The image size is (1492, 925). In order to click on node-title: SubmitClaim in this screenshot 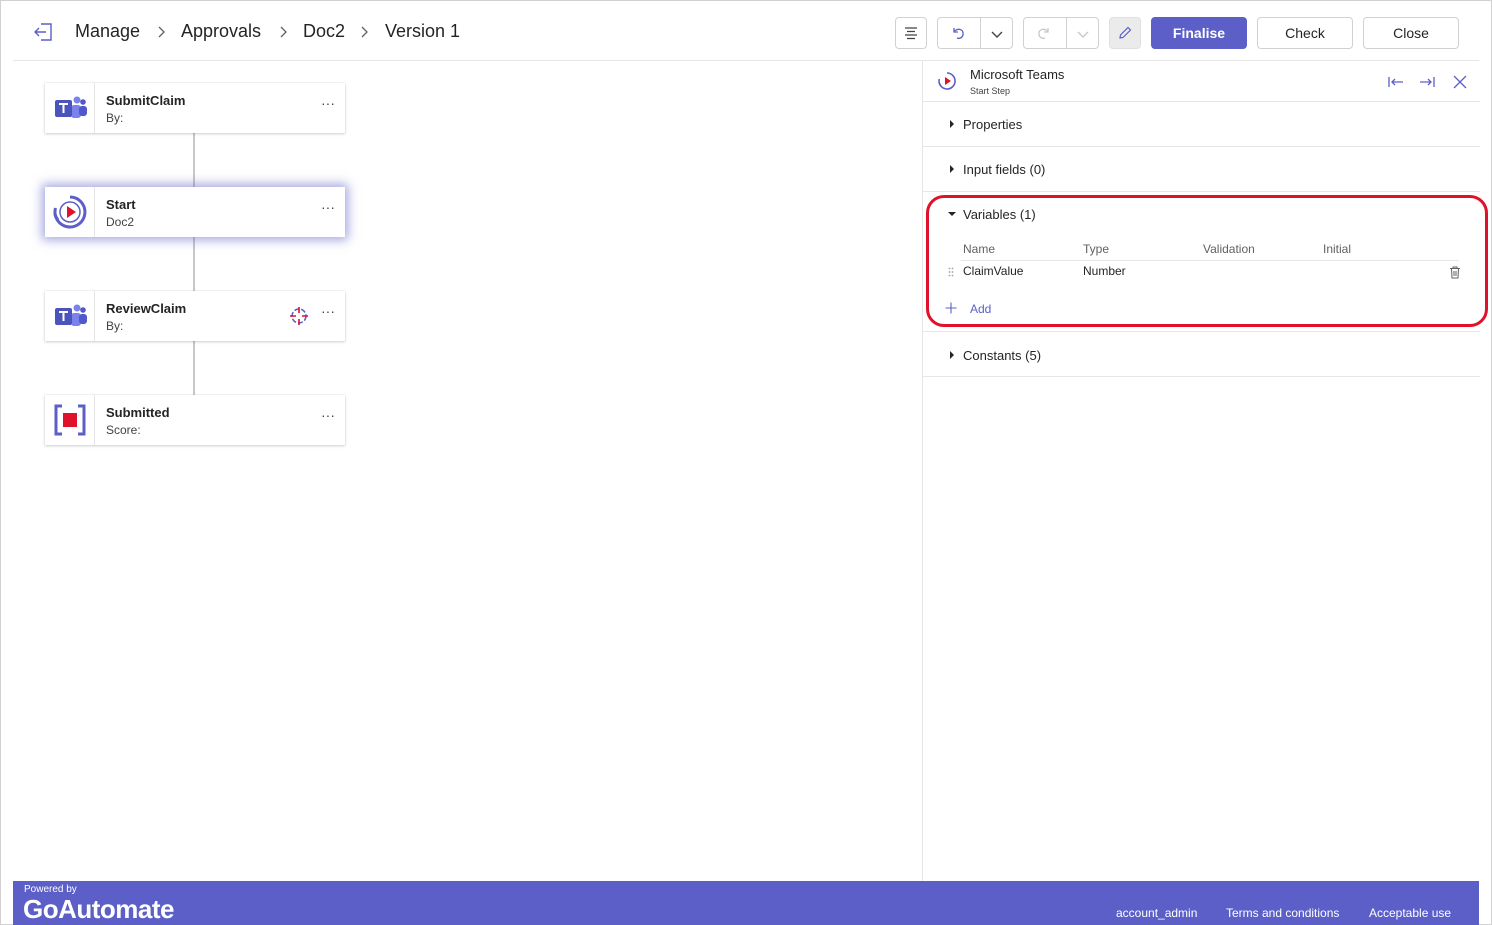, I will do `click(146, 100)`.